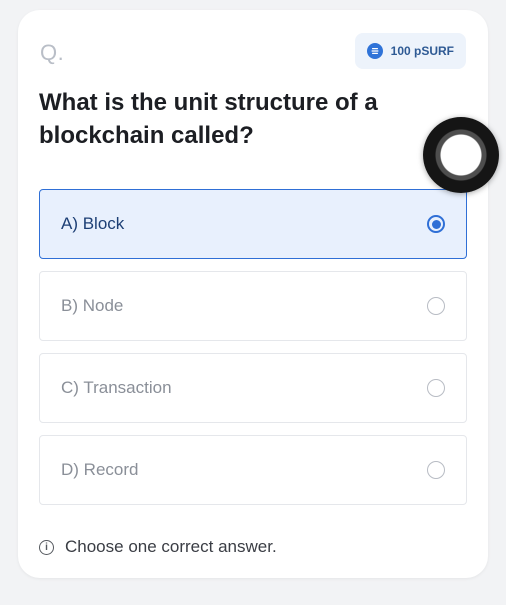 The width and height of the screenshot is (506, 605). What do you see at coordinates (422, 51) in the screenshot?
I see `reward-text: 100 pSURF` at bounding box center [422, 51].